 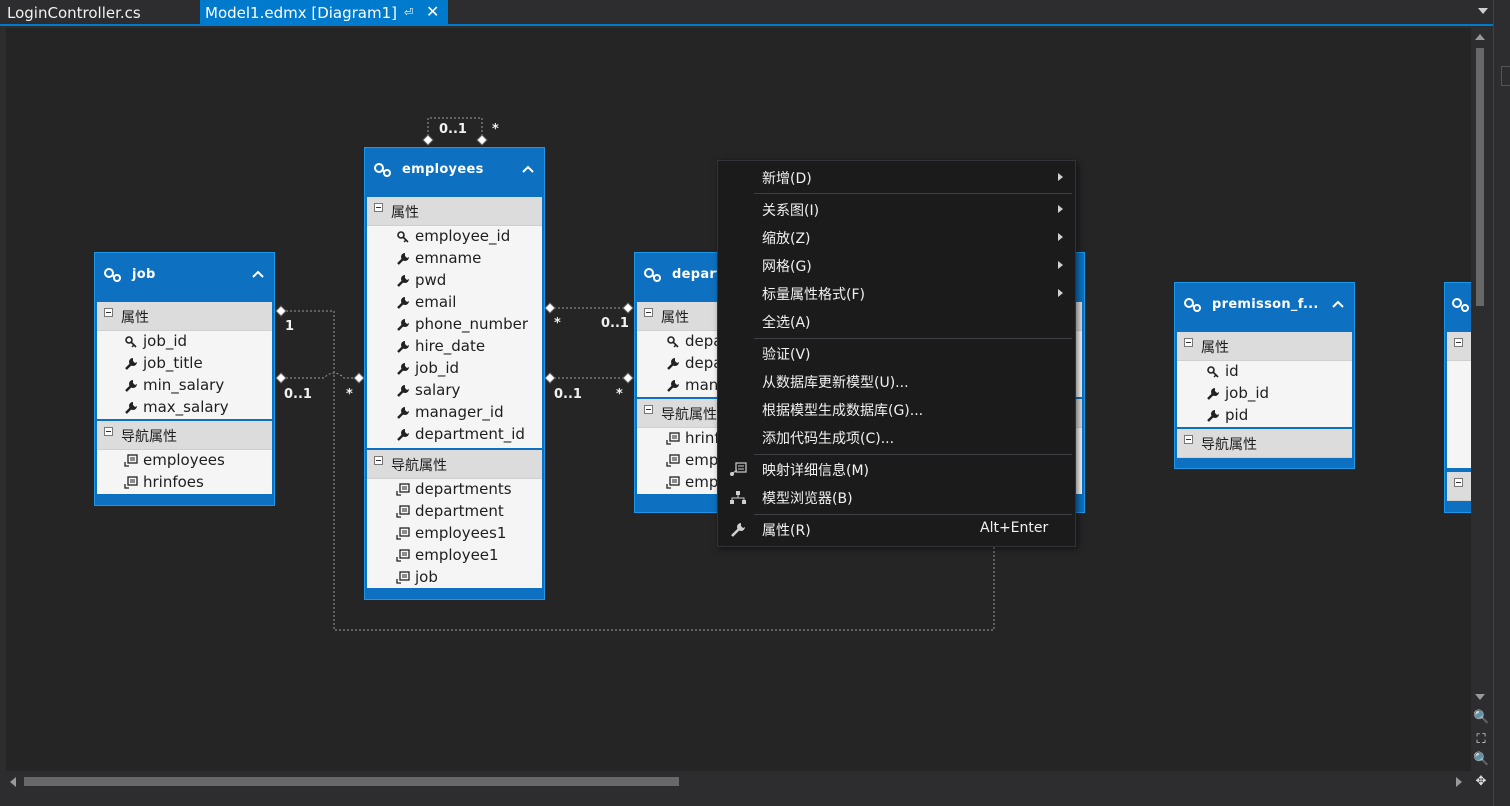 What do you see at coordinates (432, 12) in the screenshot?
I see `close-icon: ✕` at bounding box center [432, 12].